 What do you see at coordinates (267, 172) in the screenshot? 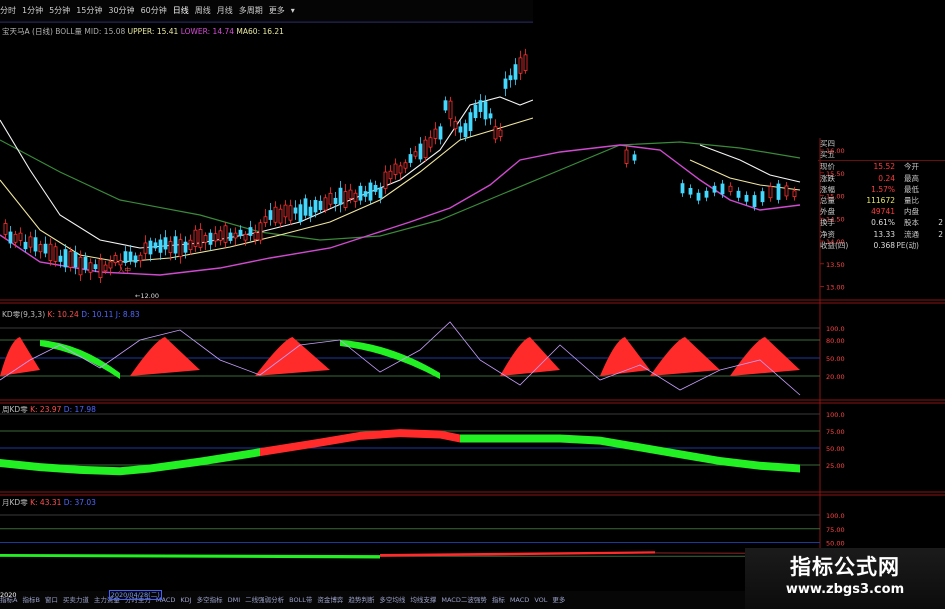
I see `boll-upper-line` at bounding box center [267, 172].